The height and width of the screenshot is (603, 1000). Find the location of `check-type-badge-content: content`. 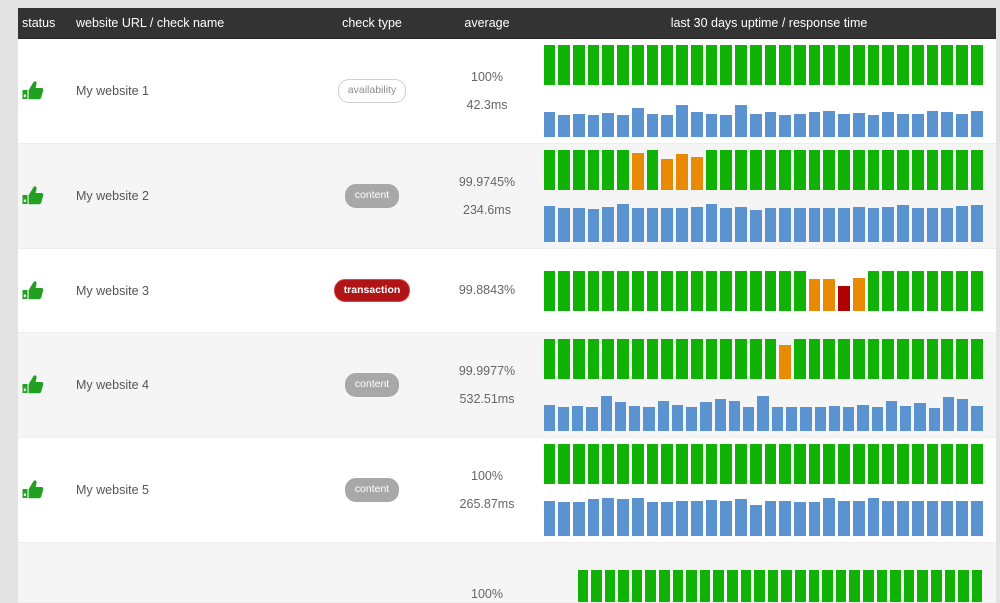

check-type-badge-content: content is located at coordinates (372, 490).